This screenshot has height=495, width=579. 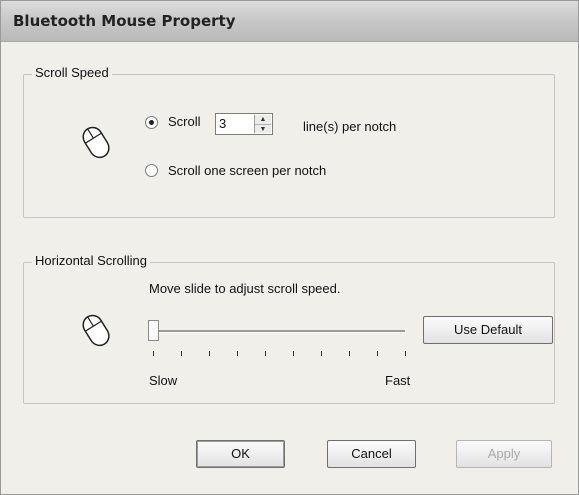 What do you see at coordinates (280, 354) in the screenshot?
I see `slider-ticks` at bounding box center [280, 354].